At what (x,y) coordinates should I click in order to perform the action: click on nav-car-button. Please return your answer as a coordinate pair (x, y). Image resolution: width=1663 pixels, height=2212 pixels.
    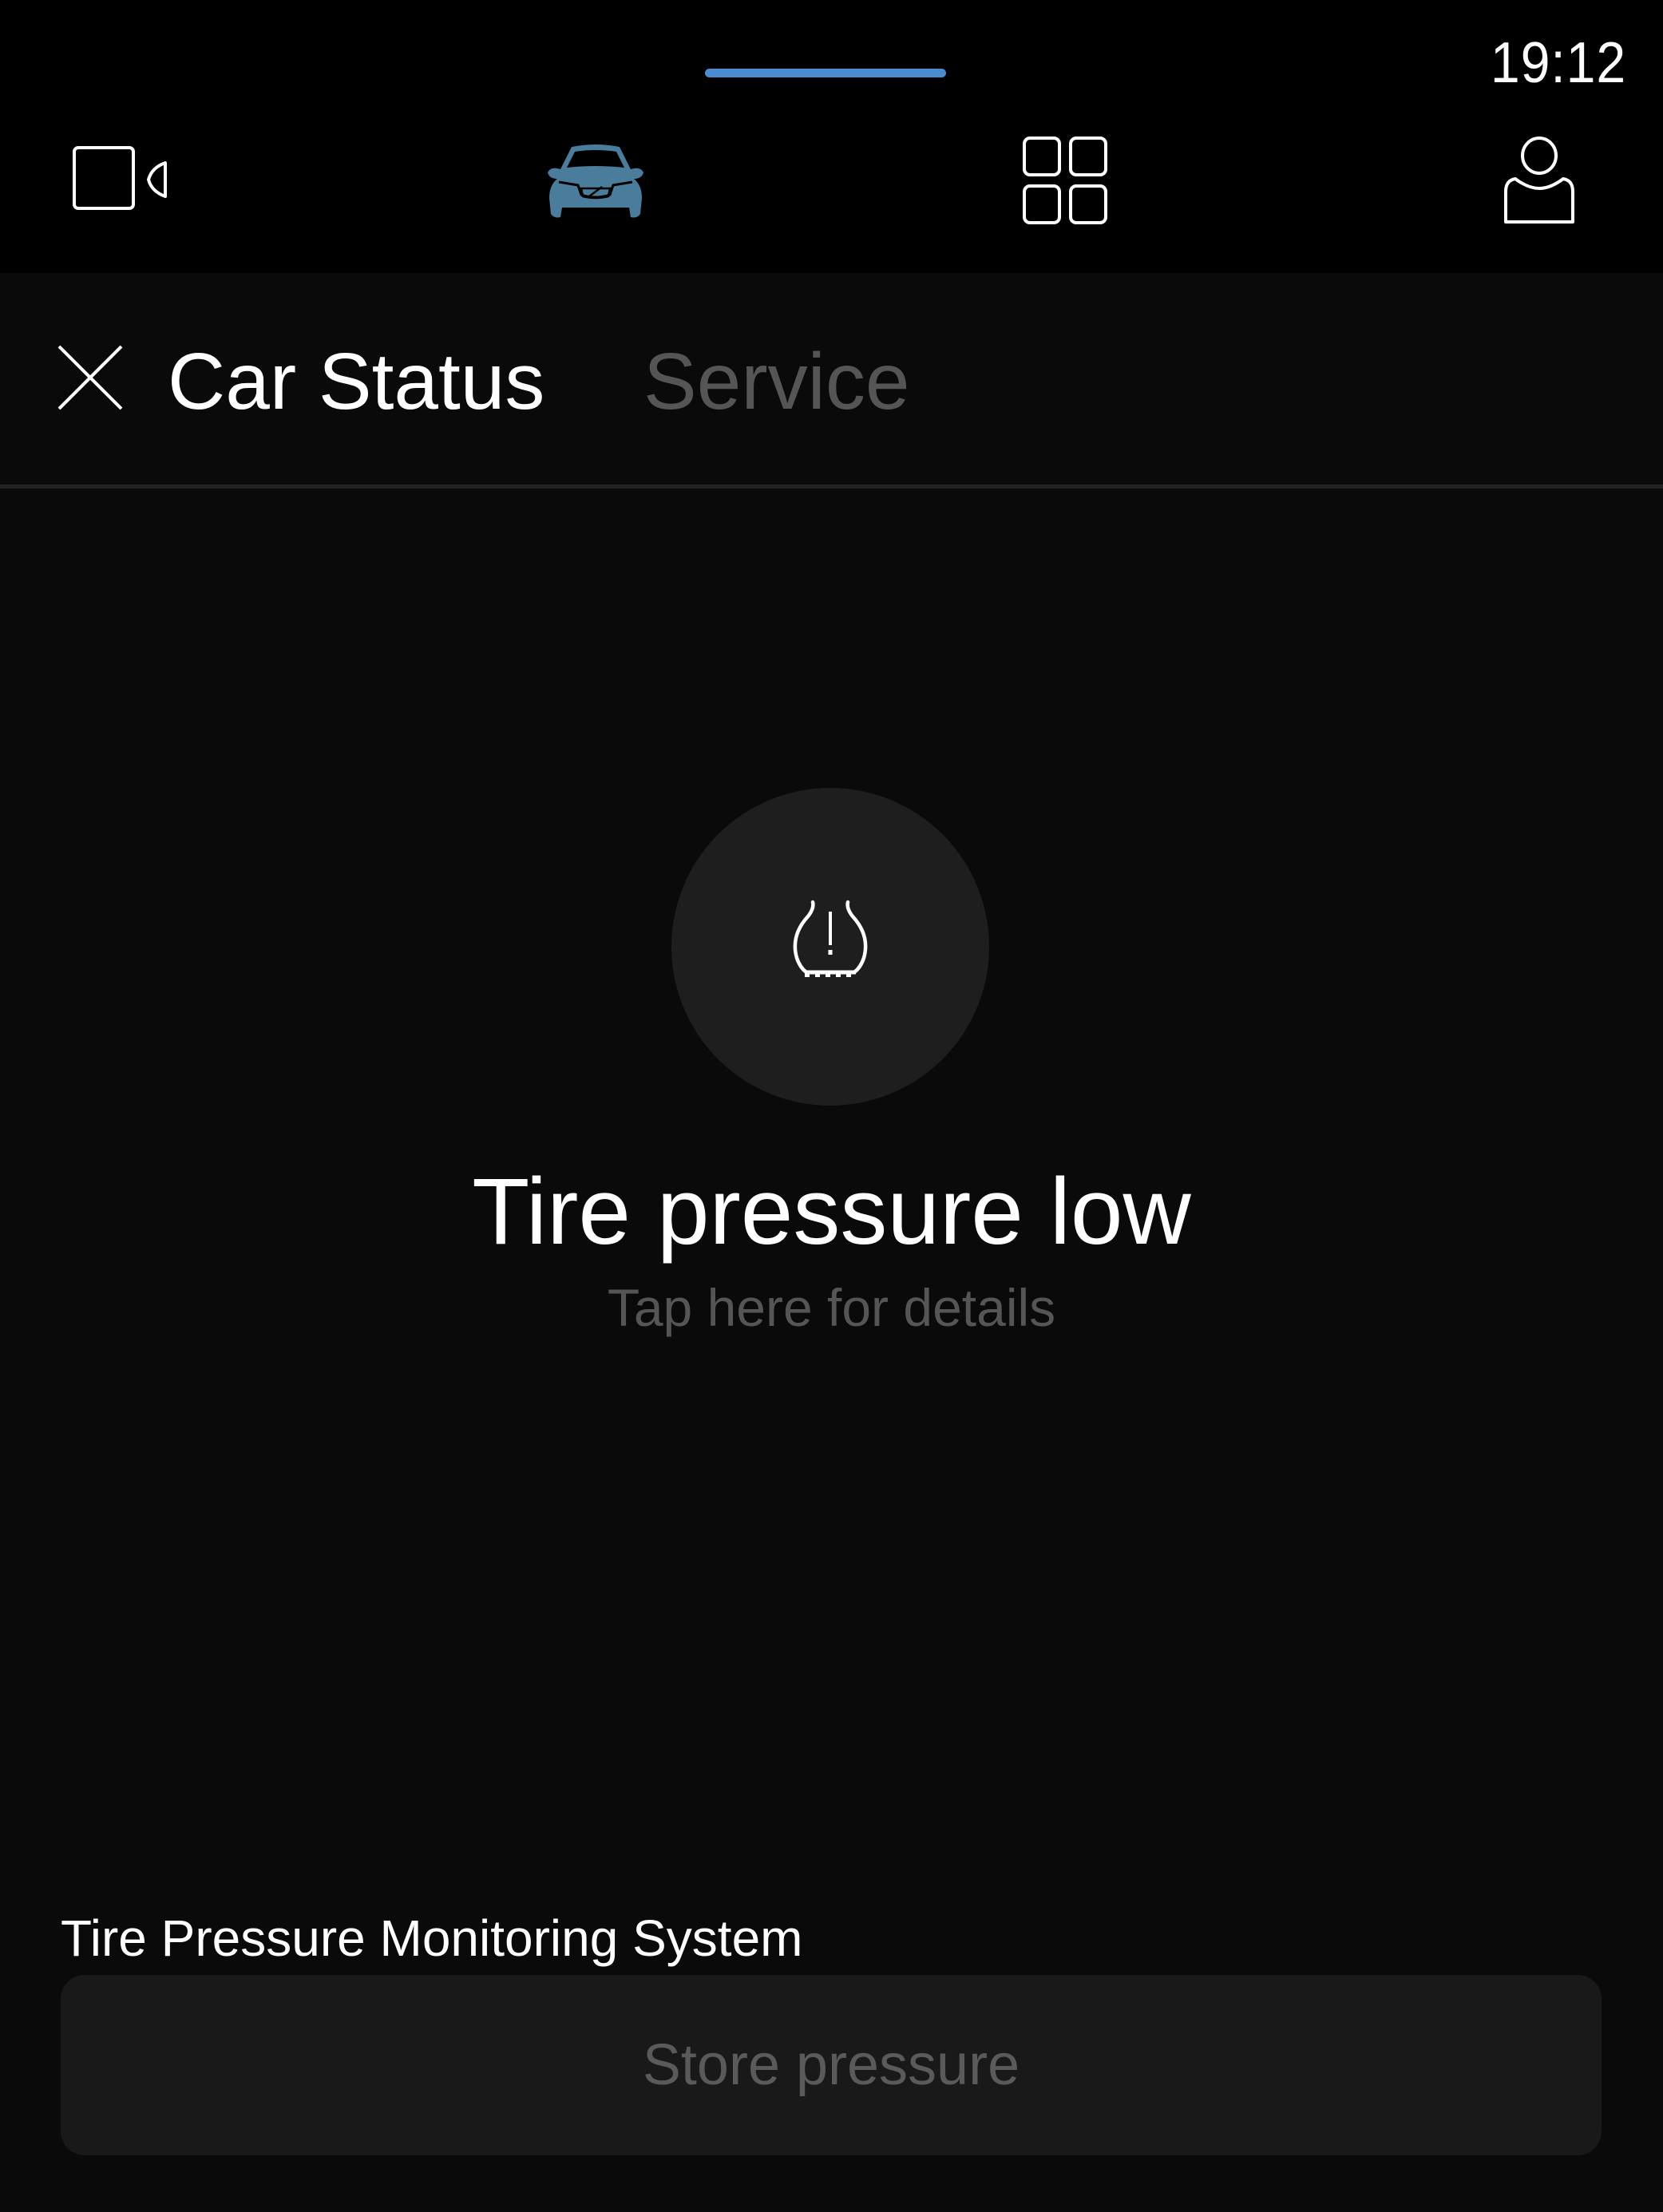
    Looking at the image, I should click on (595, 180).